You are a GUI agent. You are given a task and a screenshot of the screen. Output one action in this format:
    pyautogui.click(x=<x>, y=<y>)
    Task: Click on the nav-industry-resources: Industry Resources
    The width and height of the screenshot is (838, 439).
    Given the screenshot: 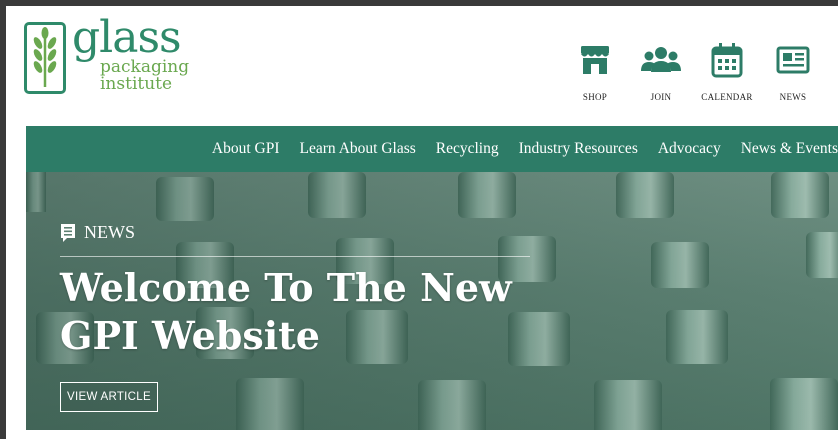 What is the action you would take?
    pyautogui.click(x=578, y=149)
    